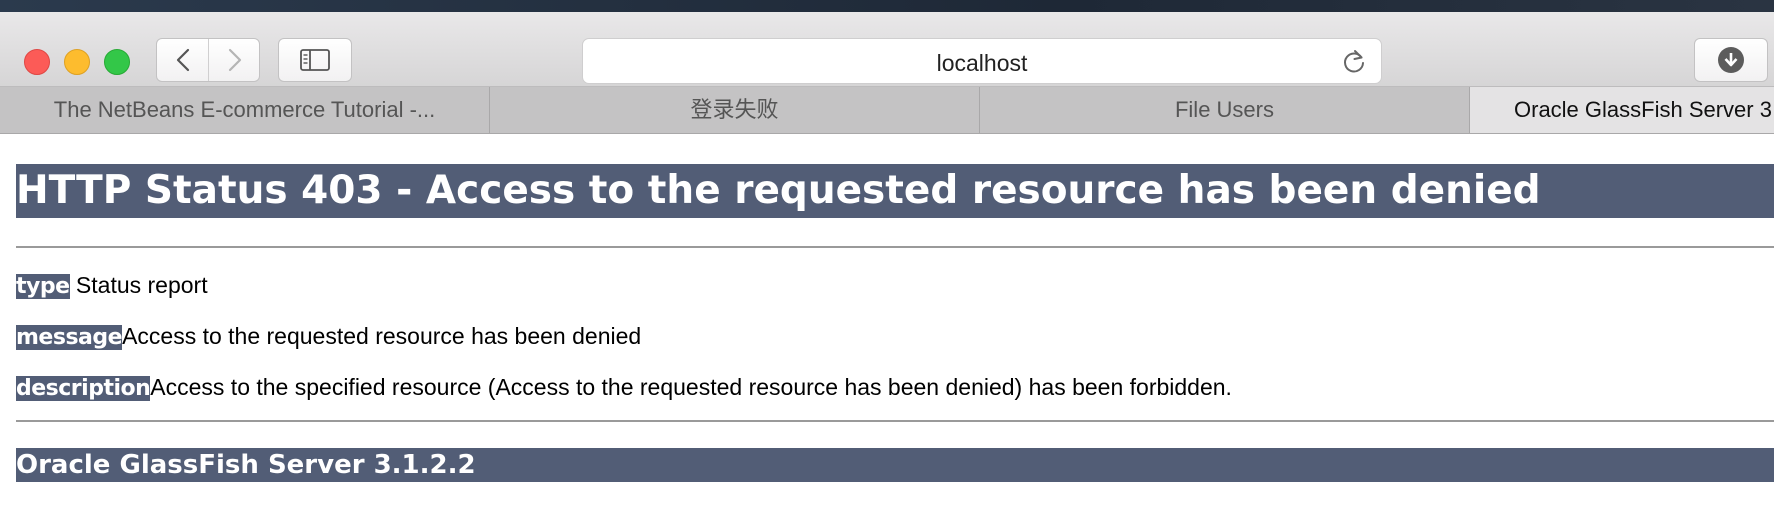 Image resolution: width=1774 pixels, height=532 pixels. Describe the element at coordinates (43, 286) in the screenshot. I see `type-label: type` at that location.